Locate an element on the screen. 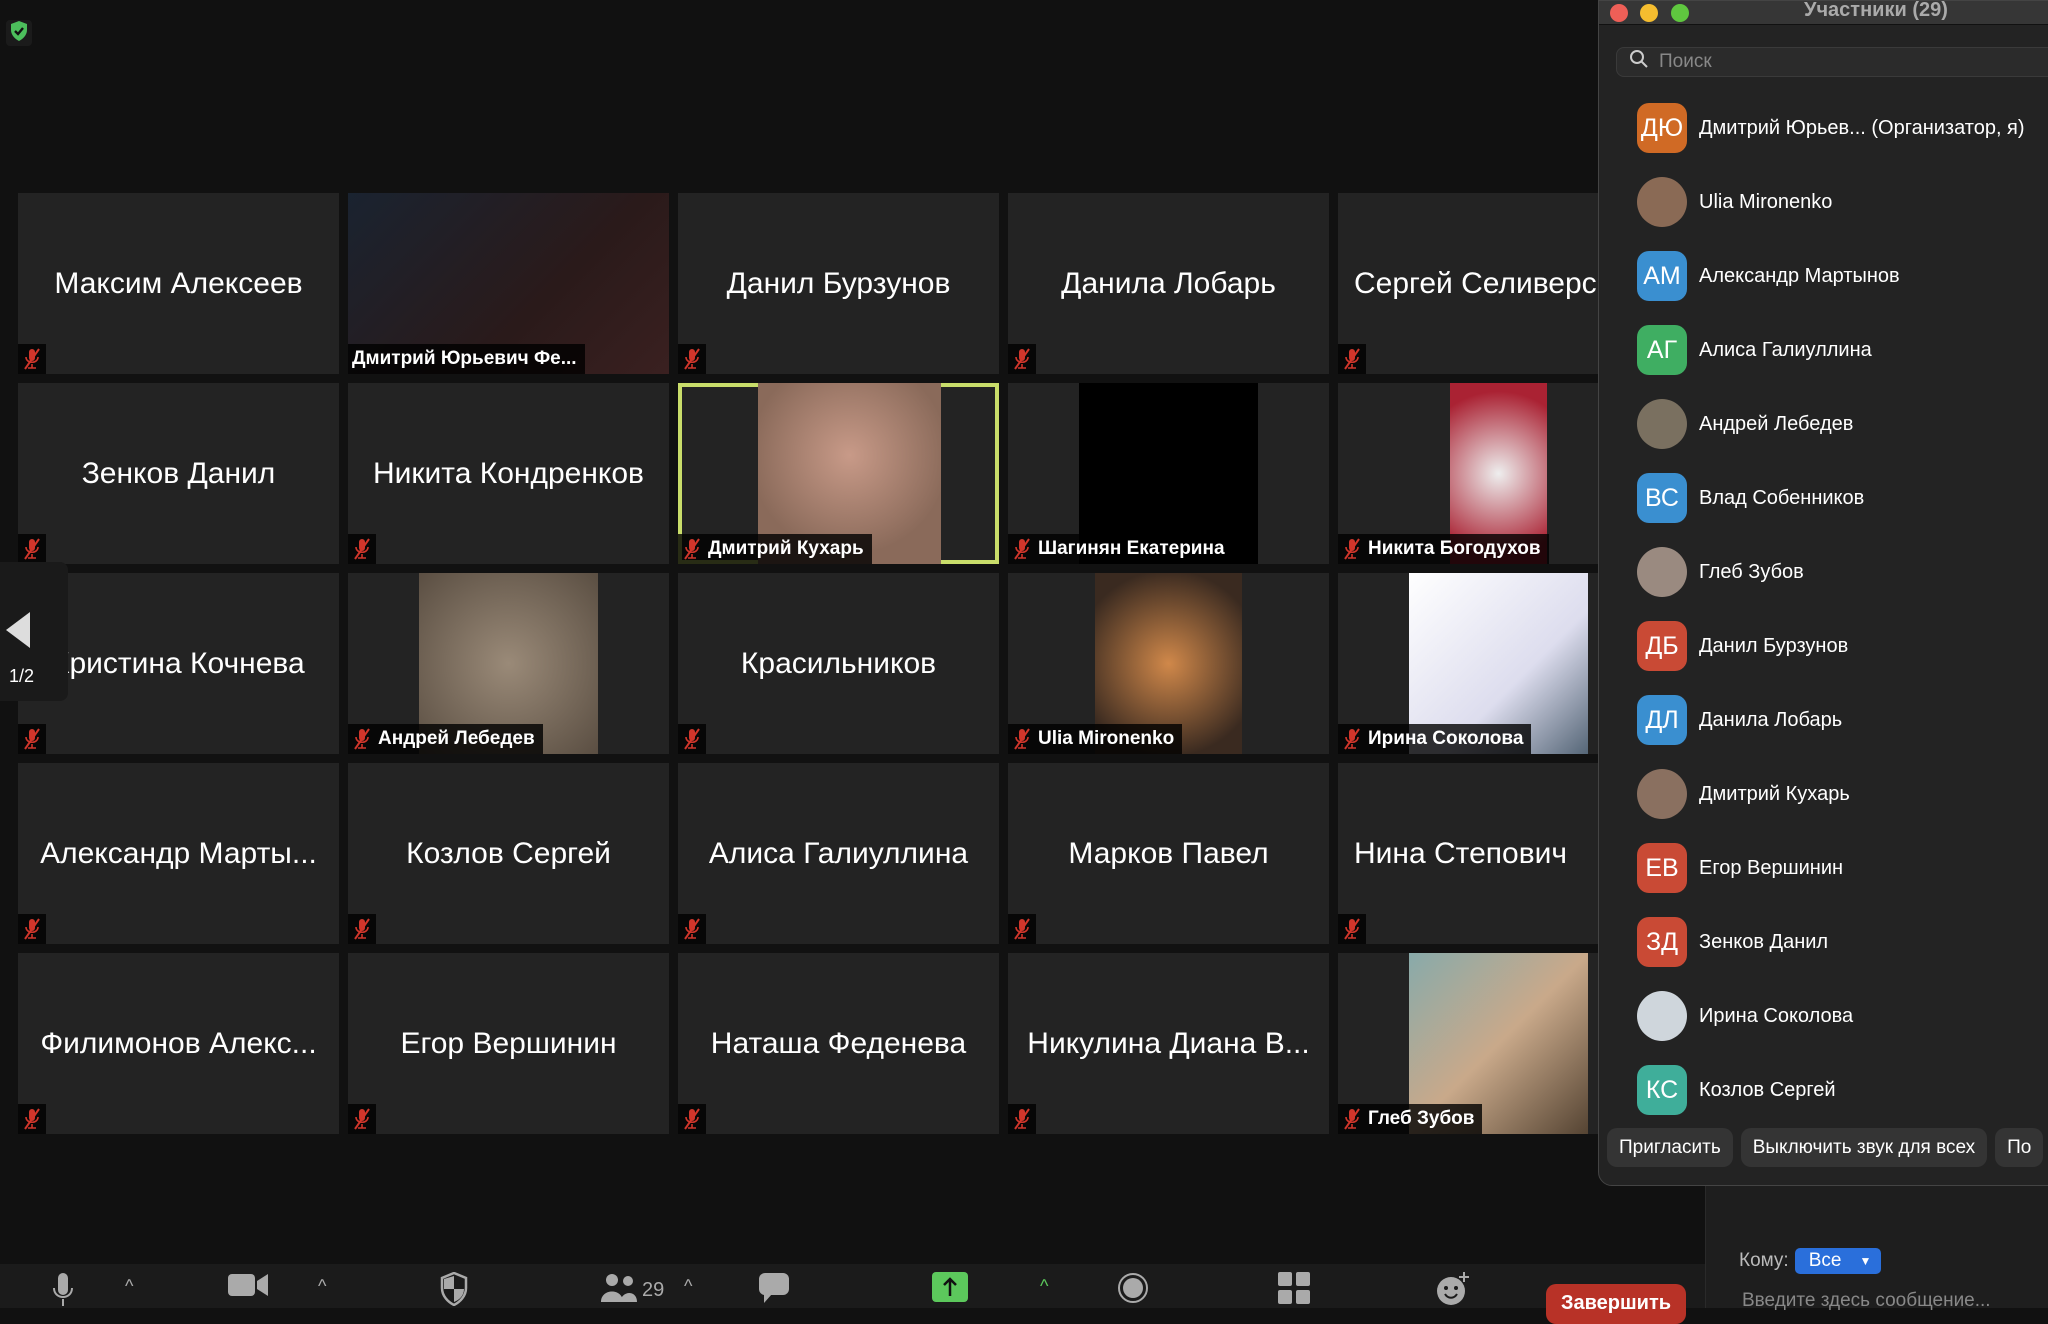 The height and width of the screenshot is (1324, 2048). participant-name: Алиса Галиуллина is located at coordinates (1785, 349).